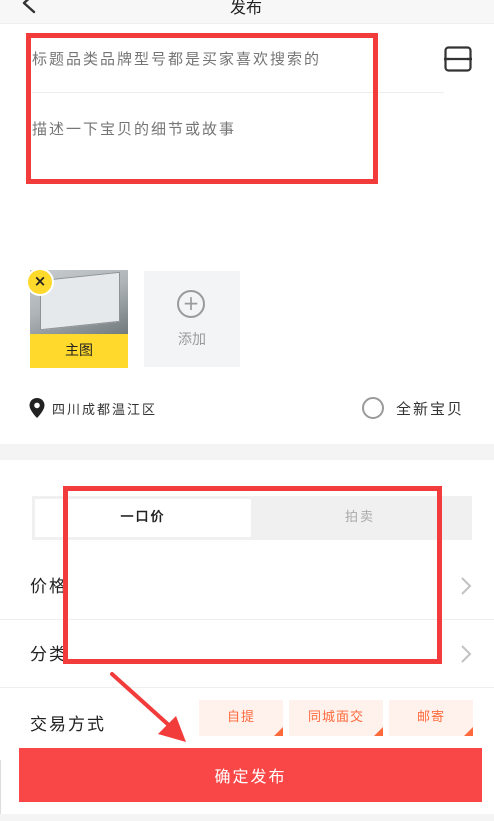  Describe the element at coordinates (68, 725) in the screenshot. I see `trade-method-label: 交易方式` at that location.